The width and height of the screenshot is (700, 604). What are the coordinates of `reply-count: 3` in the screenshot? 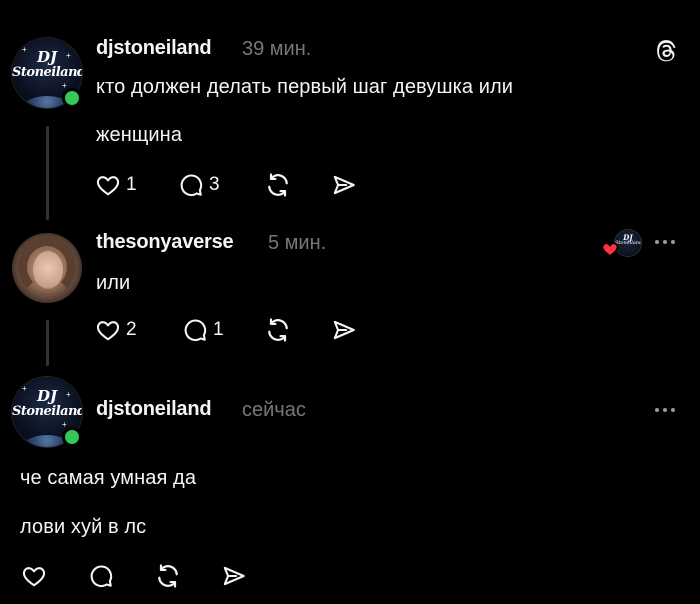 It's located at (214, 184).